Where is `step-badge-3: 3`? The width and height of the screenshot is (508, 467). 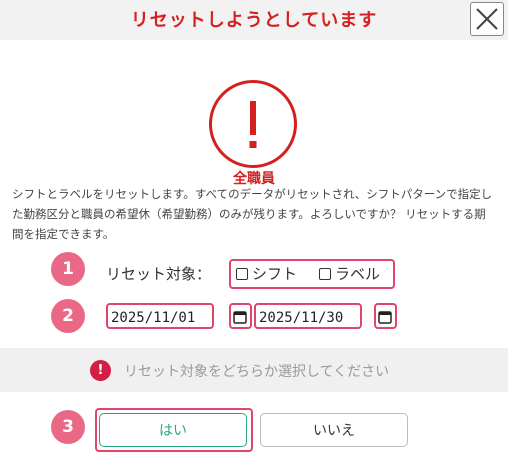 step-badge-3: 3 is located at coordinates (68, 427).